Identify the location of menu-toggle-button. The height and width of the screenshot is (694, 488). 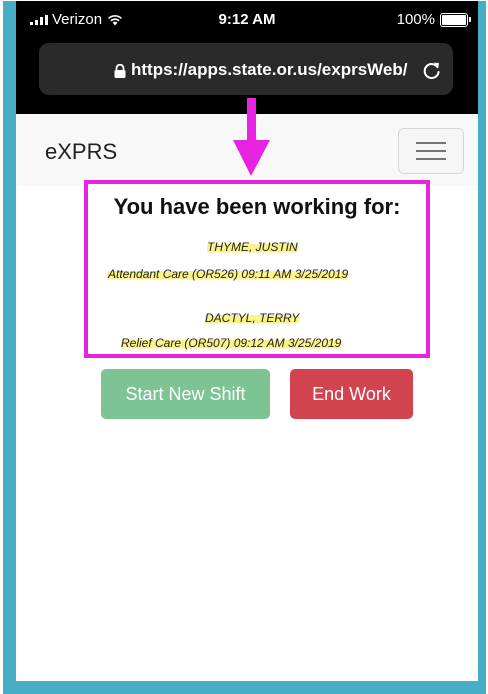
(431, 151).